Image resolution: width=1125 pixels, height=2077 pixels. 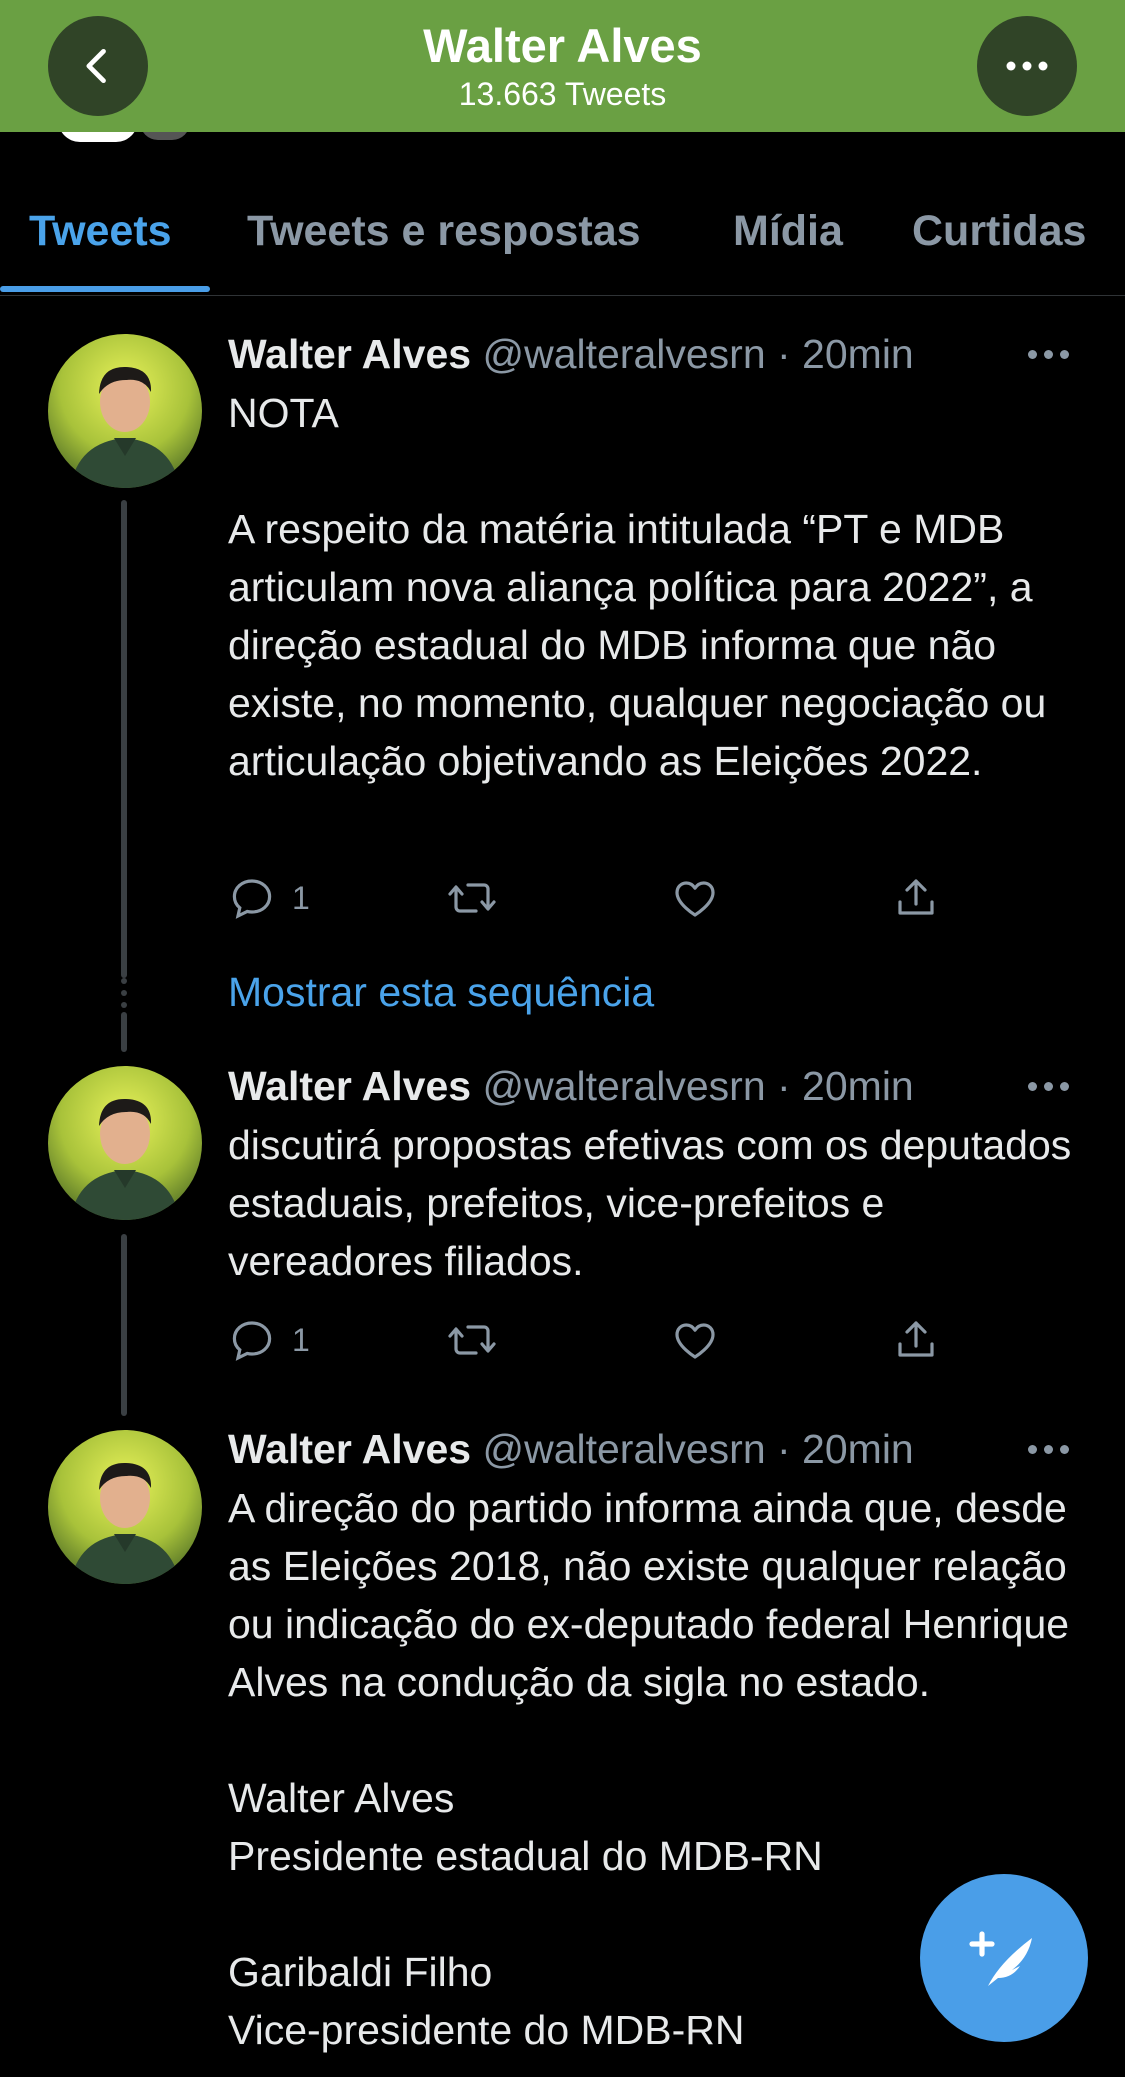 I want to click on tab-tweets-and-replies: Tweets e respostas, so click(x=444, y=231).